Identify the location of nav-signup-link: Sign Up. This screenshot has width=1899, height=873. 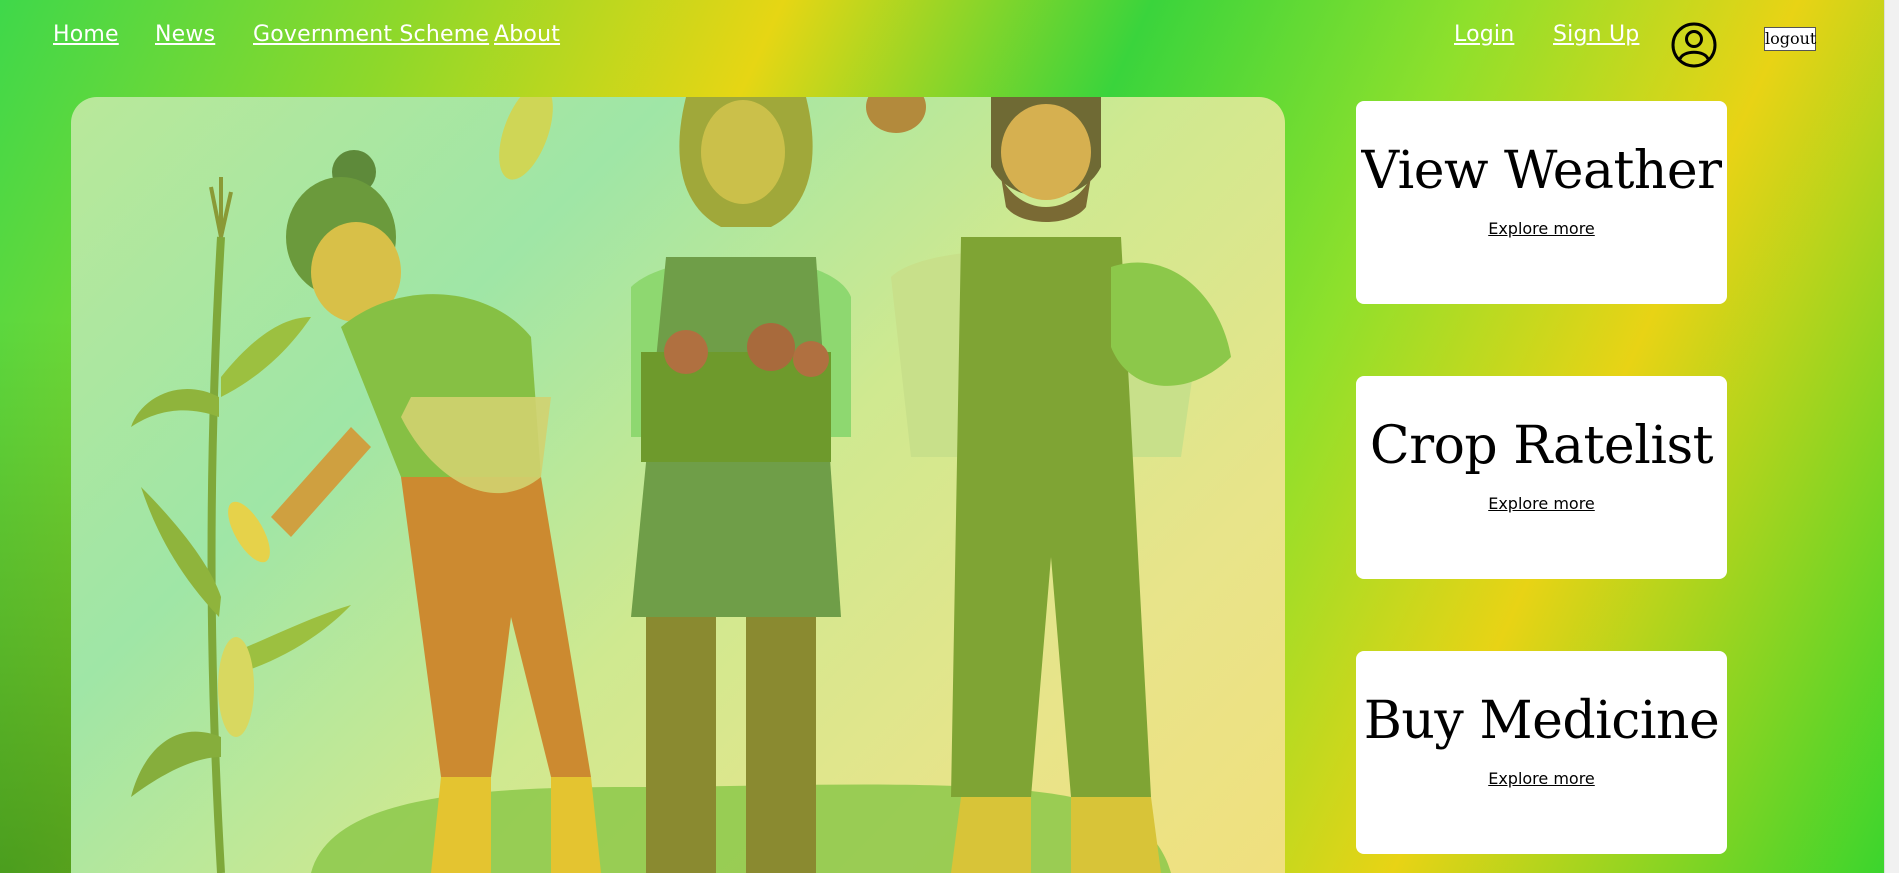
(1596, 34).